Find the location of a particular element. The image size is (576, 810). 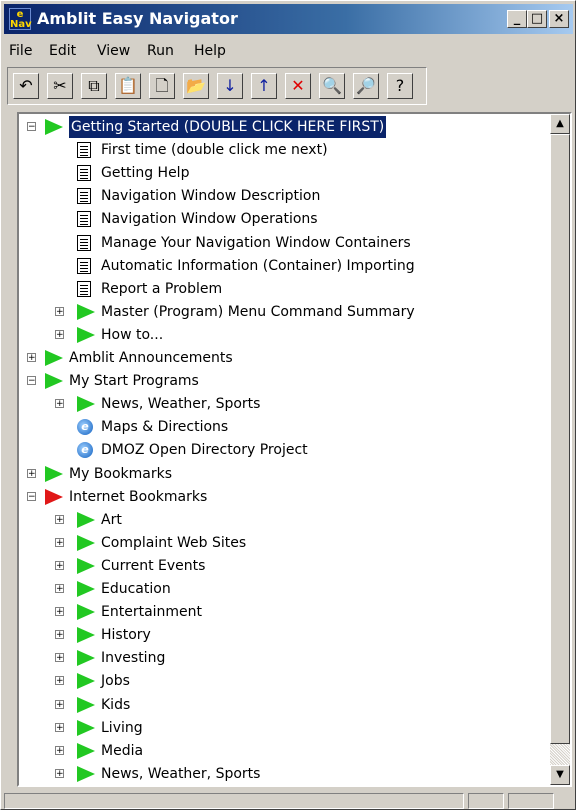

paste-icon: 📋 is located at coordinates (128, 85).